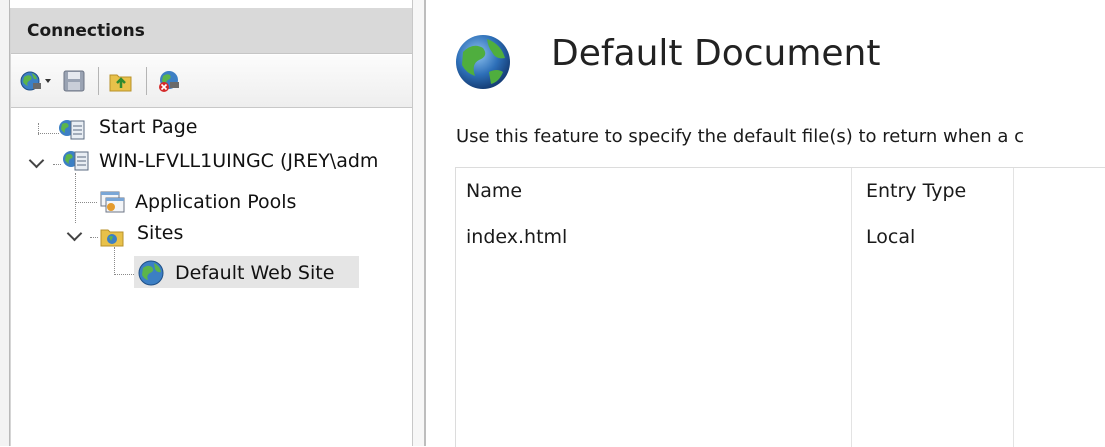  I want to click on page-title: Default Document, so click(716, 53).